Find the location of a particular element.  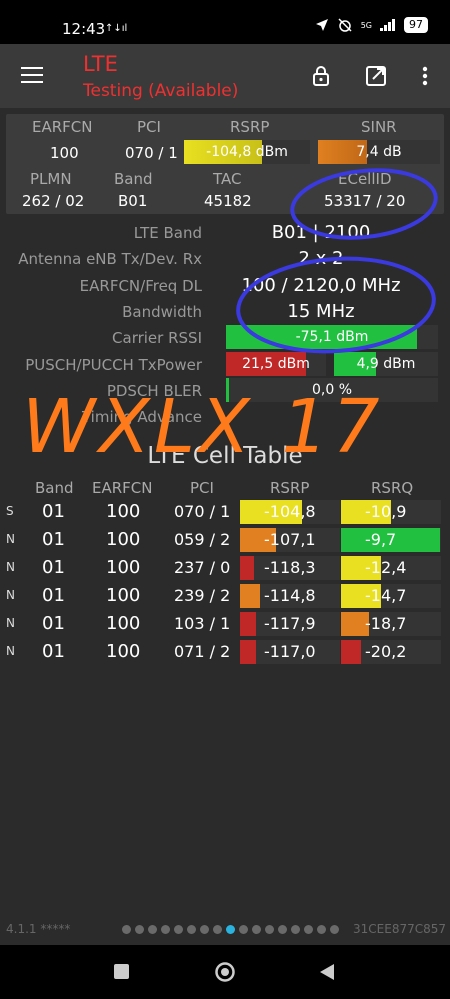

row-rsrq-value: -18,7 is located at coordinates (386, 623).